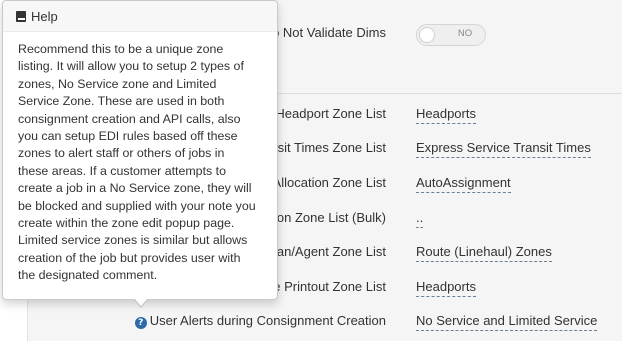 The image size is (622, 341). What do you see at coordinates (446, 115) in the screenshot?
I see `headport-zone-list-value: Headports` at bounding box center [446, 115].